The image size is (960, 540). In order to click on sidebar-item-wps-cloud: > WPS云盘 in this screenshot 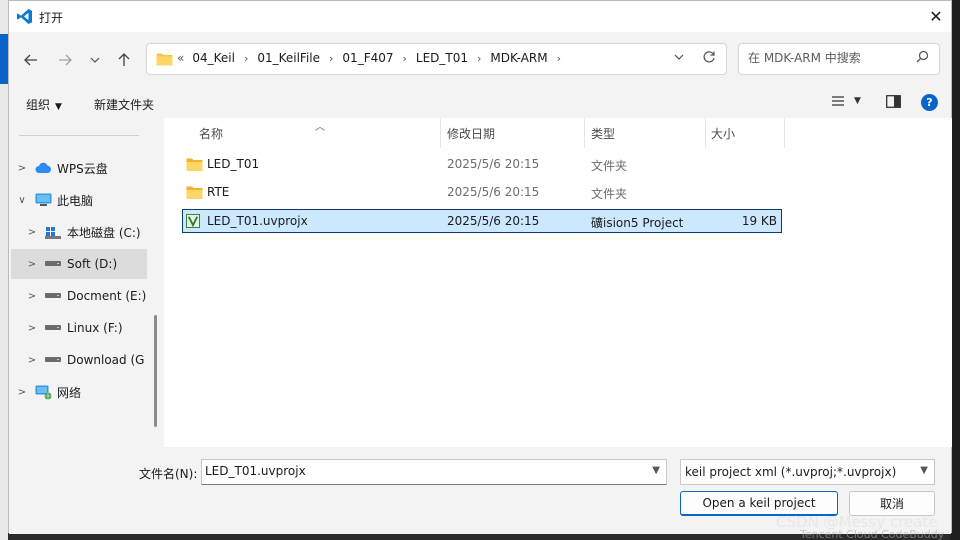, I will do `click(79, 168)`.